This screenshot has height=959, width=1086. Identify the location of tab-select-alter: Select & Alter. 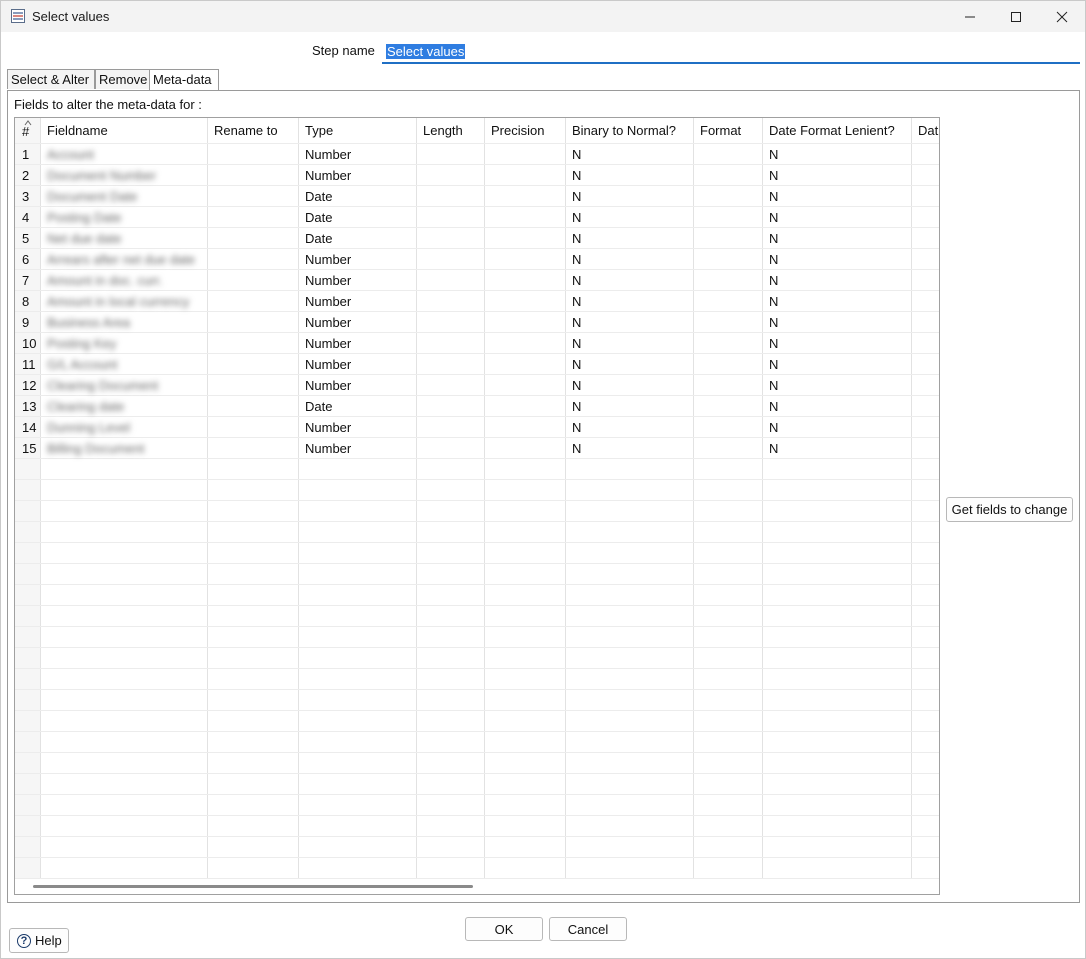
(51, 79).